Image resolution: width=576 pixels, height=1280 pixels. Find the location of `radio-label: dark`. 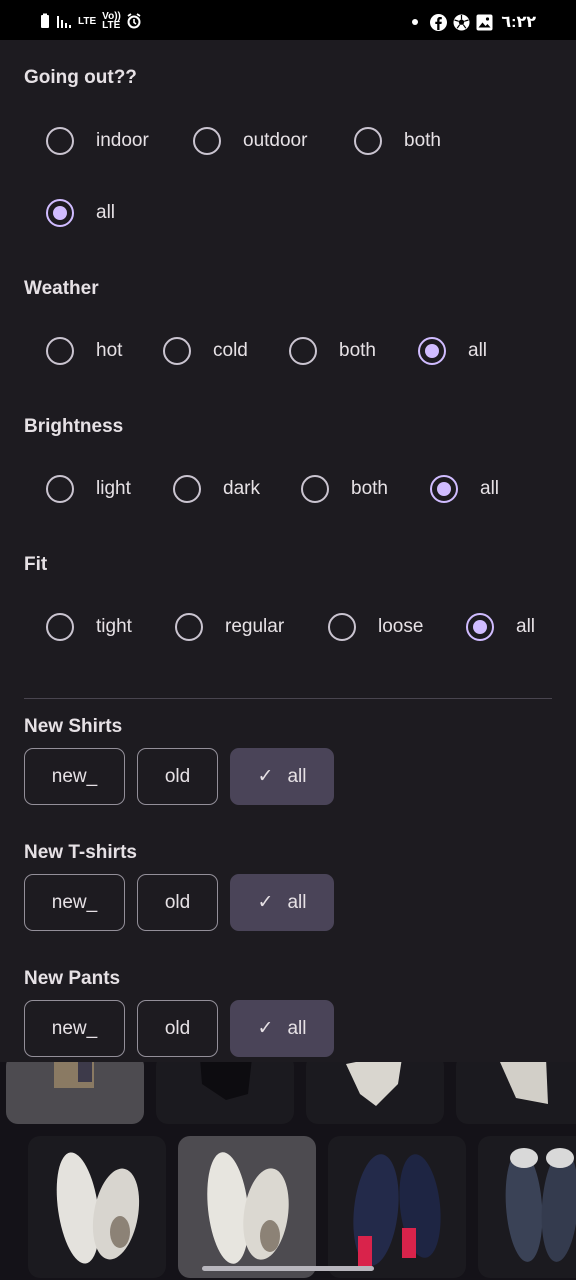

radio-label: dark is located at coordinates (241, 488).